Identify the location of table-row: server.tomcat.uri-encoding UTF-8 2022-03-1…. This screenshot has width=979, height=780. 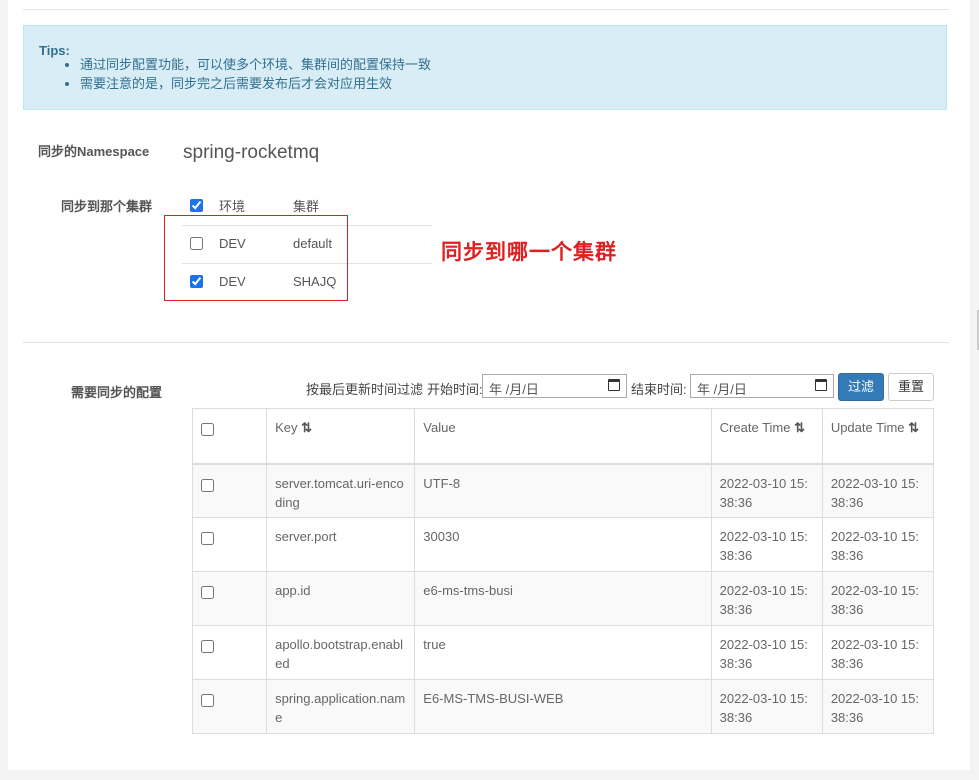
(563, 490).